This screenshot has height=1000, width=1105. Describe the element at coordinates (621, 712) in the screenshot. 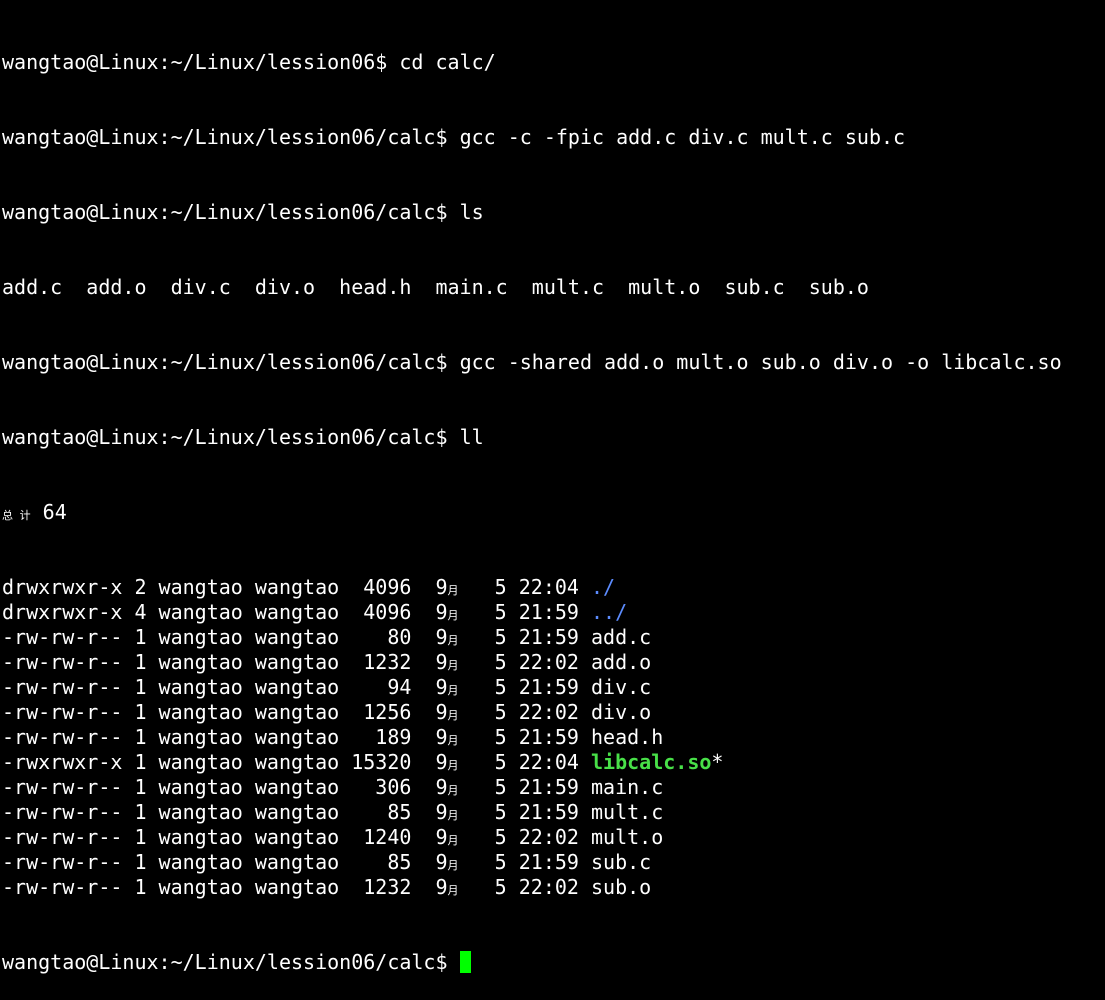

I see `file-name: div.o` at that location.